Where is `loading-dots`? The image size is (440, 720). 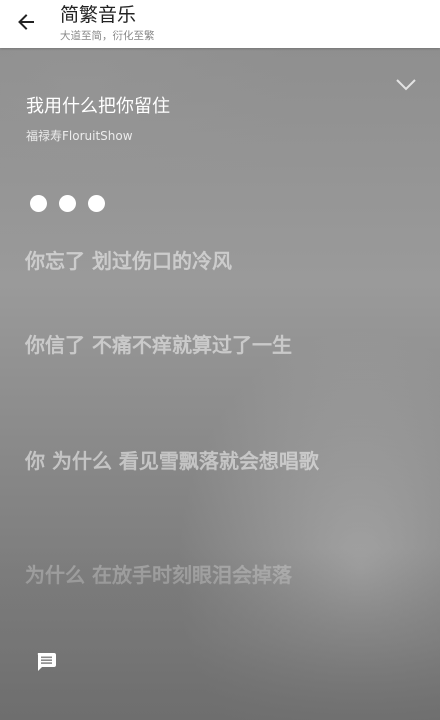
loading-dots is located at coordinates (67, 203).